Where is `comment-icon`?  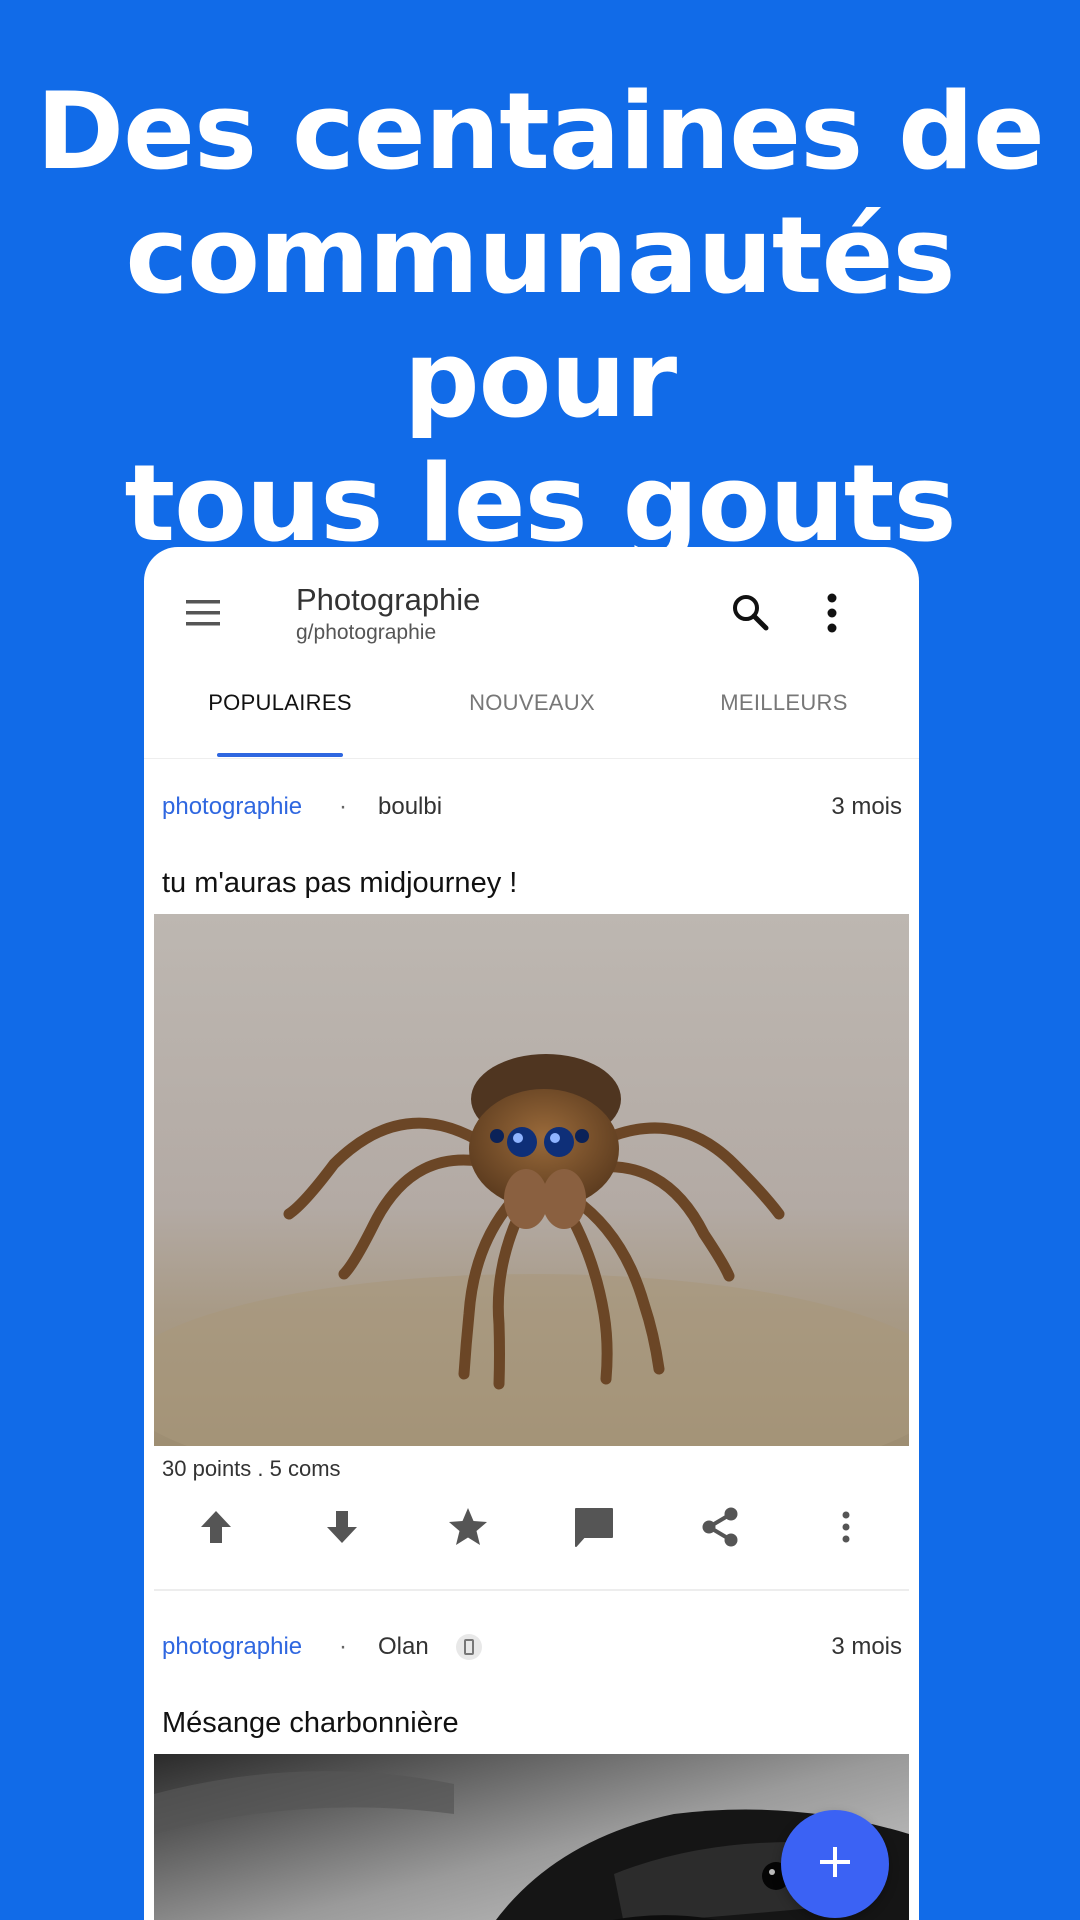
comment-icon is located at coordinates (594, 1527).